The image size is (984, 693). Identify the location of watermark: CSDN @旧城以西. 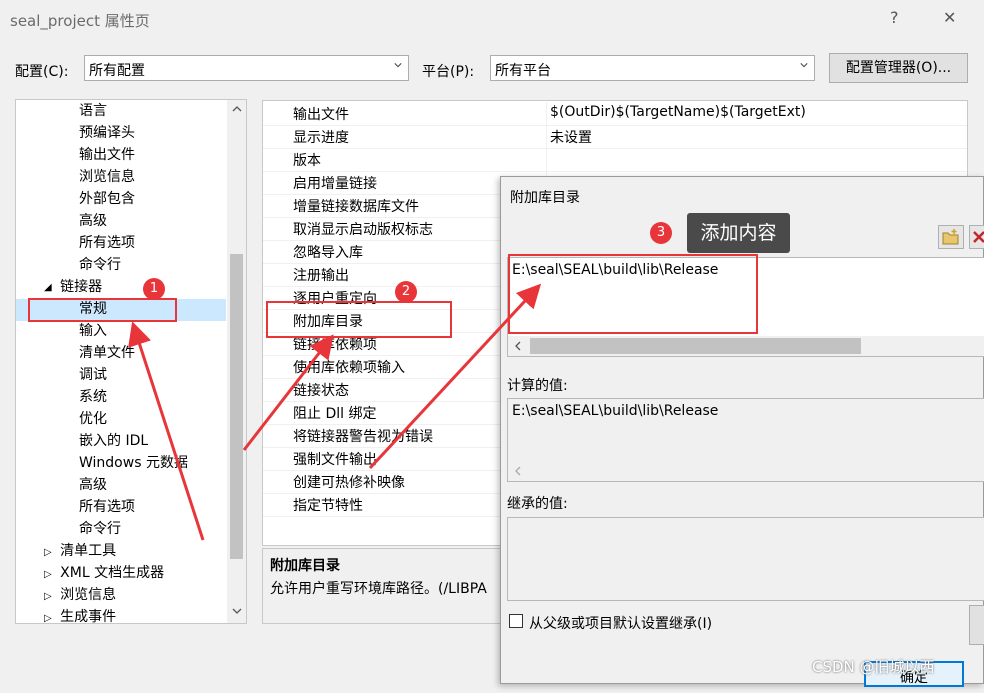
(873, 667).